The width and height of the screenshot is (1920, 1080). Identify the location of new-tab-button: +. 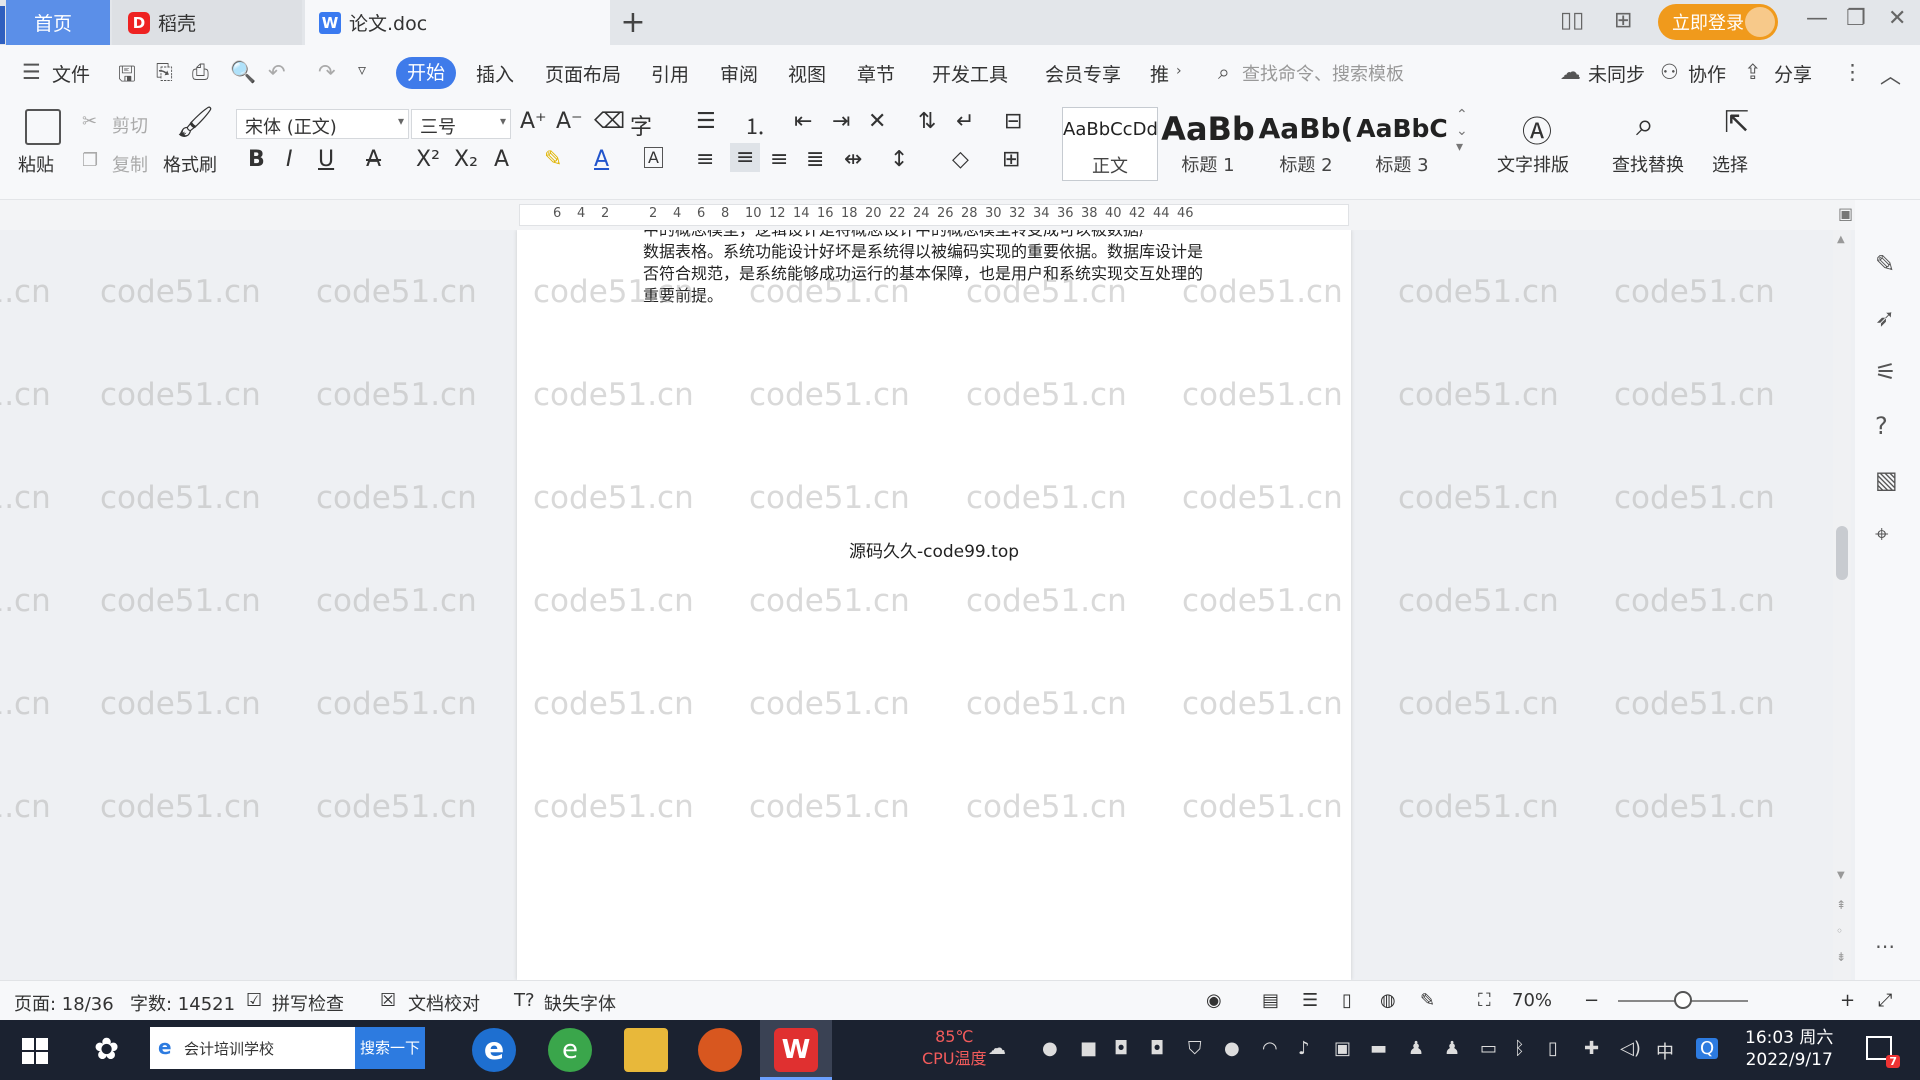
(633, 22).